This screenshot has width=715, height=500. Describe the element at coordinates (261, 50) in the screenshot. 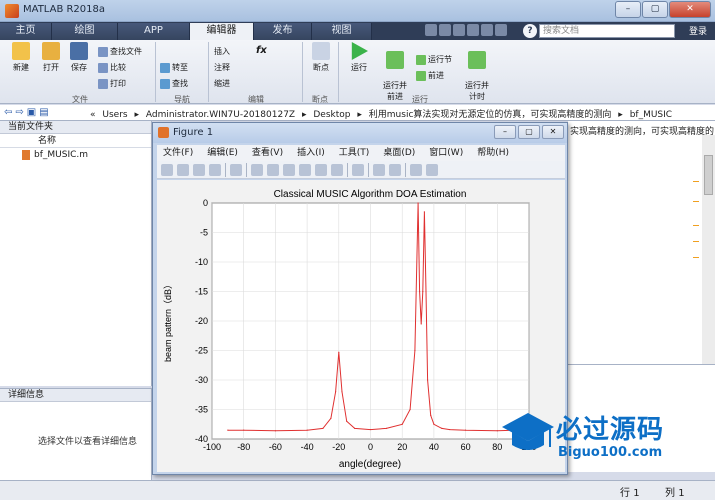

I see `function-button: fx` at that location.